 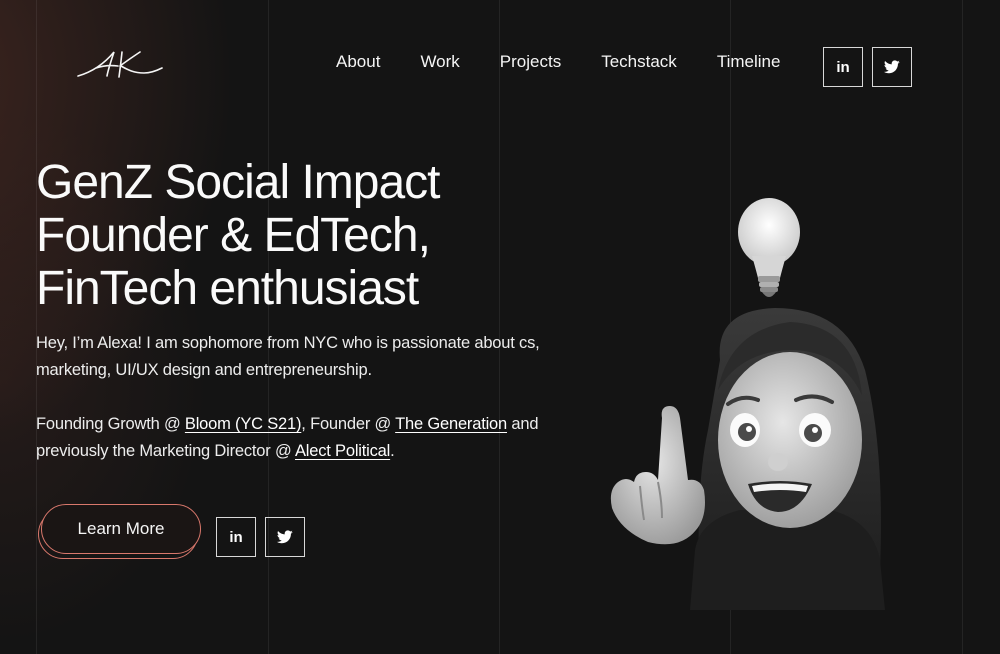 I want to click on nav-projects: Projects, so click(x=530, y=62).